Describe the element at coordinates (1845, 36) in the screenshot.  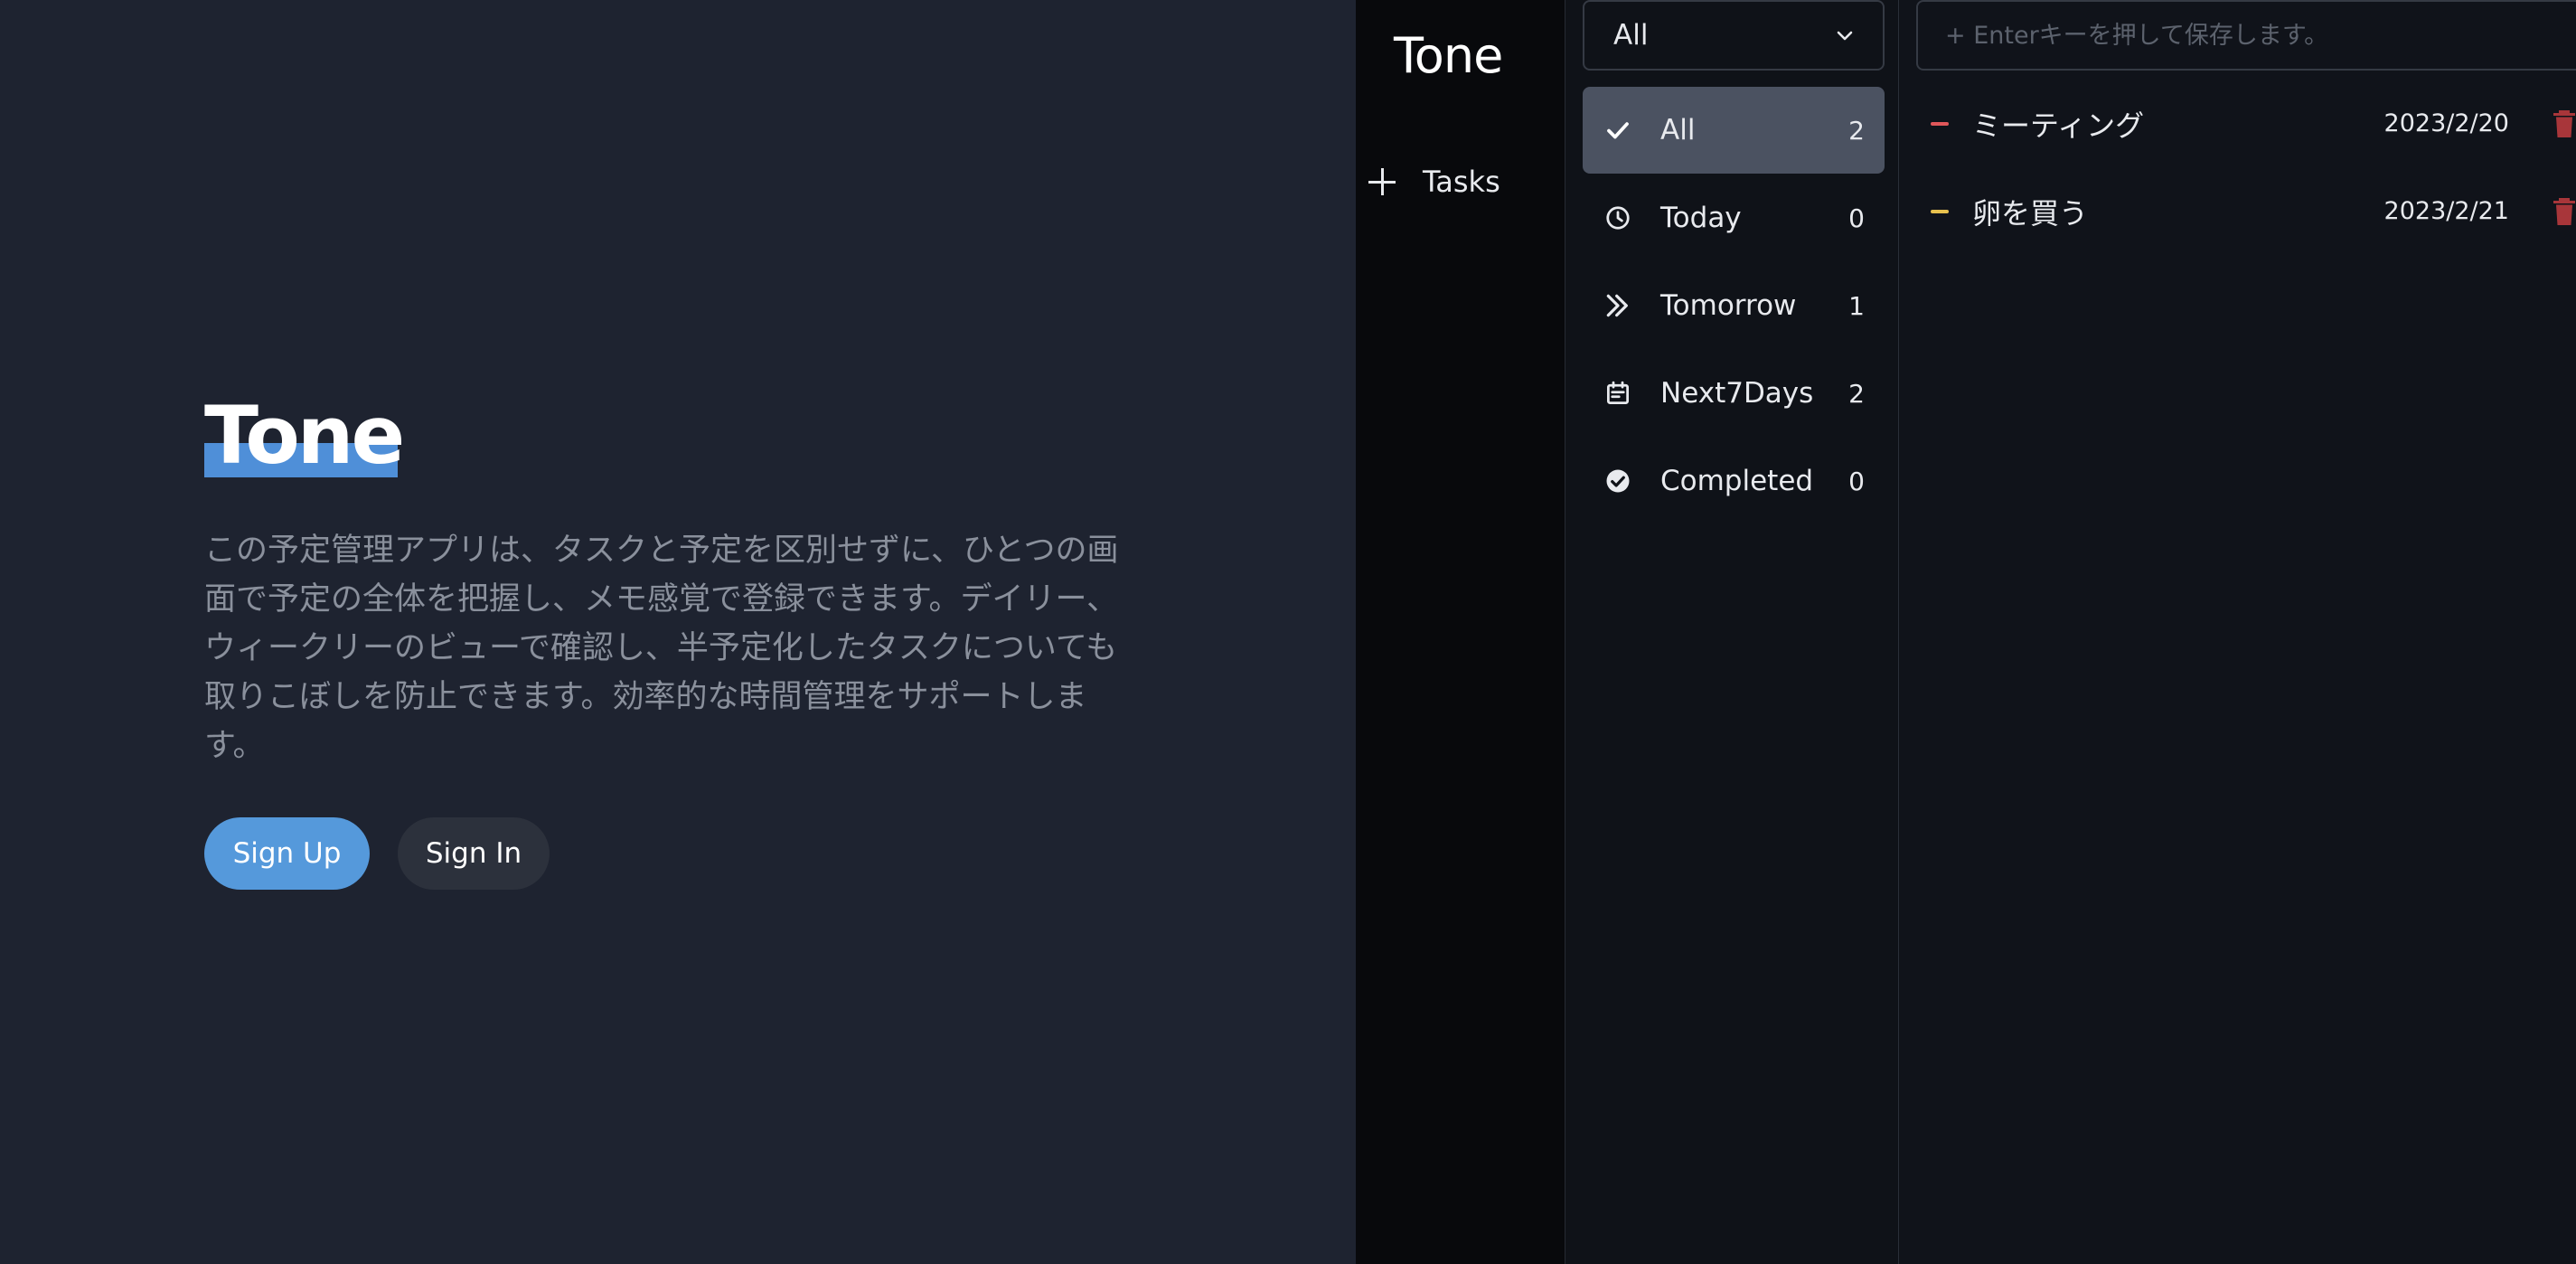
I see `chevron-down-icon` at that location.